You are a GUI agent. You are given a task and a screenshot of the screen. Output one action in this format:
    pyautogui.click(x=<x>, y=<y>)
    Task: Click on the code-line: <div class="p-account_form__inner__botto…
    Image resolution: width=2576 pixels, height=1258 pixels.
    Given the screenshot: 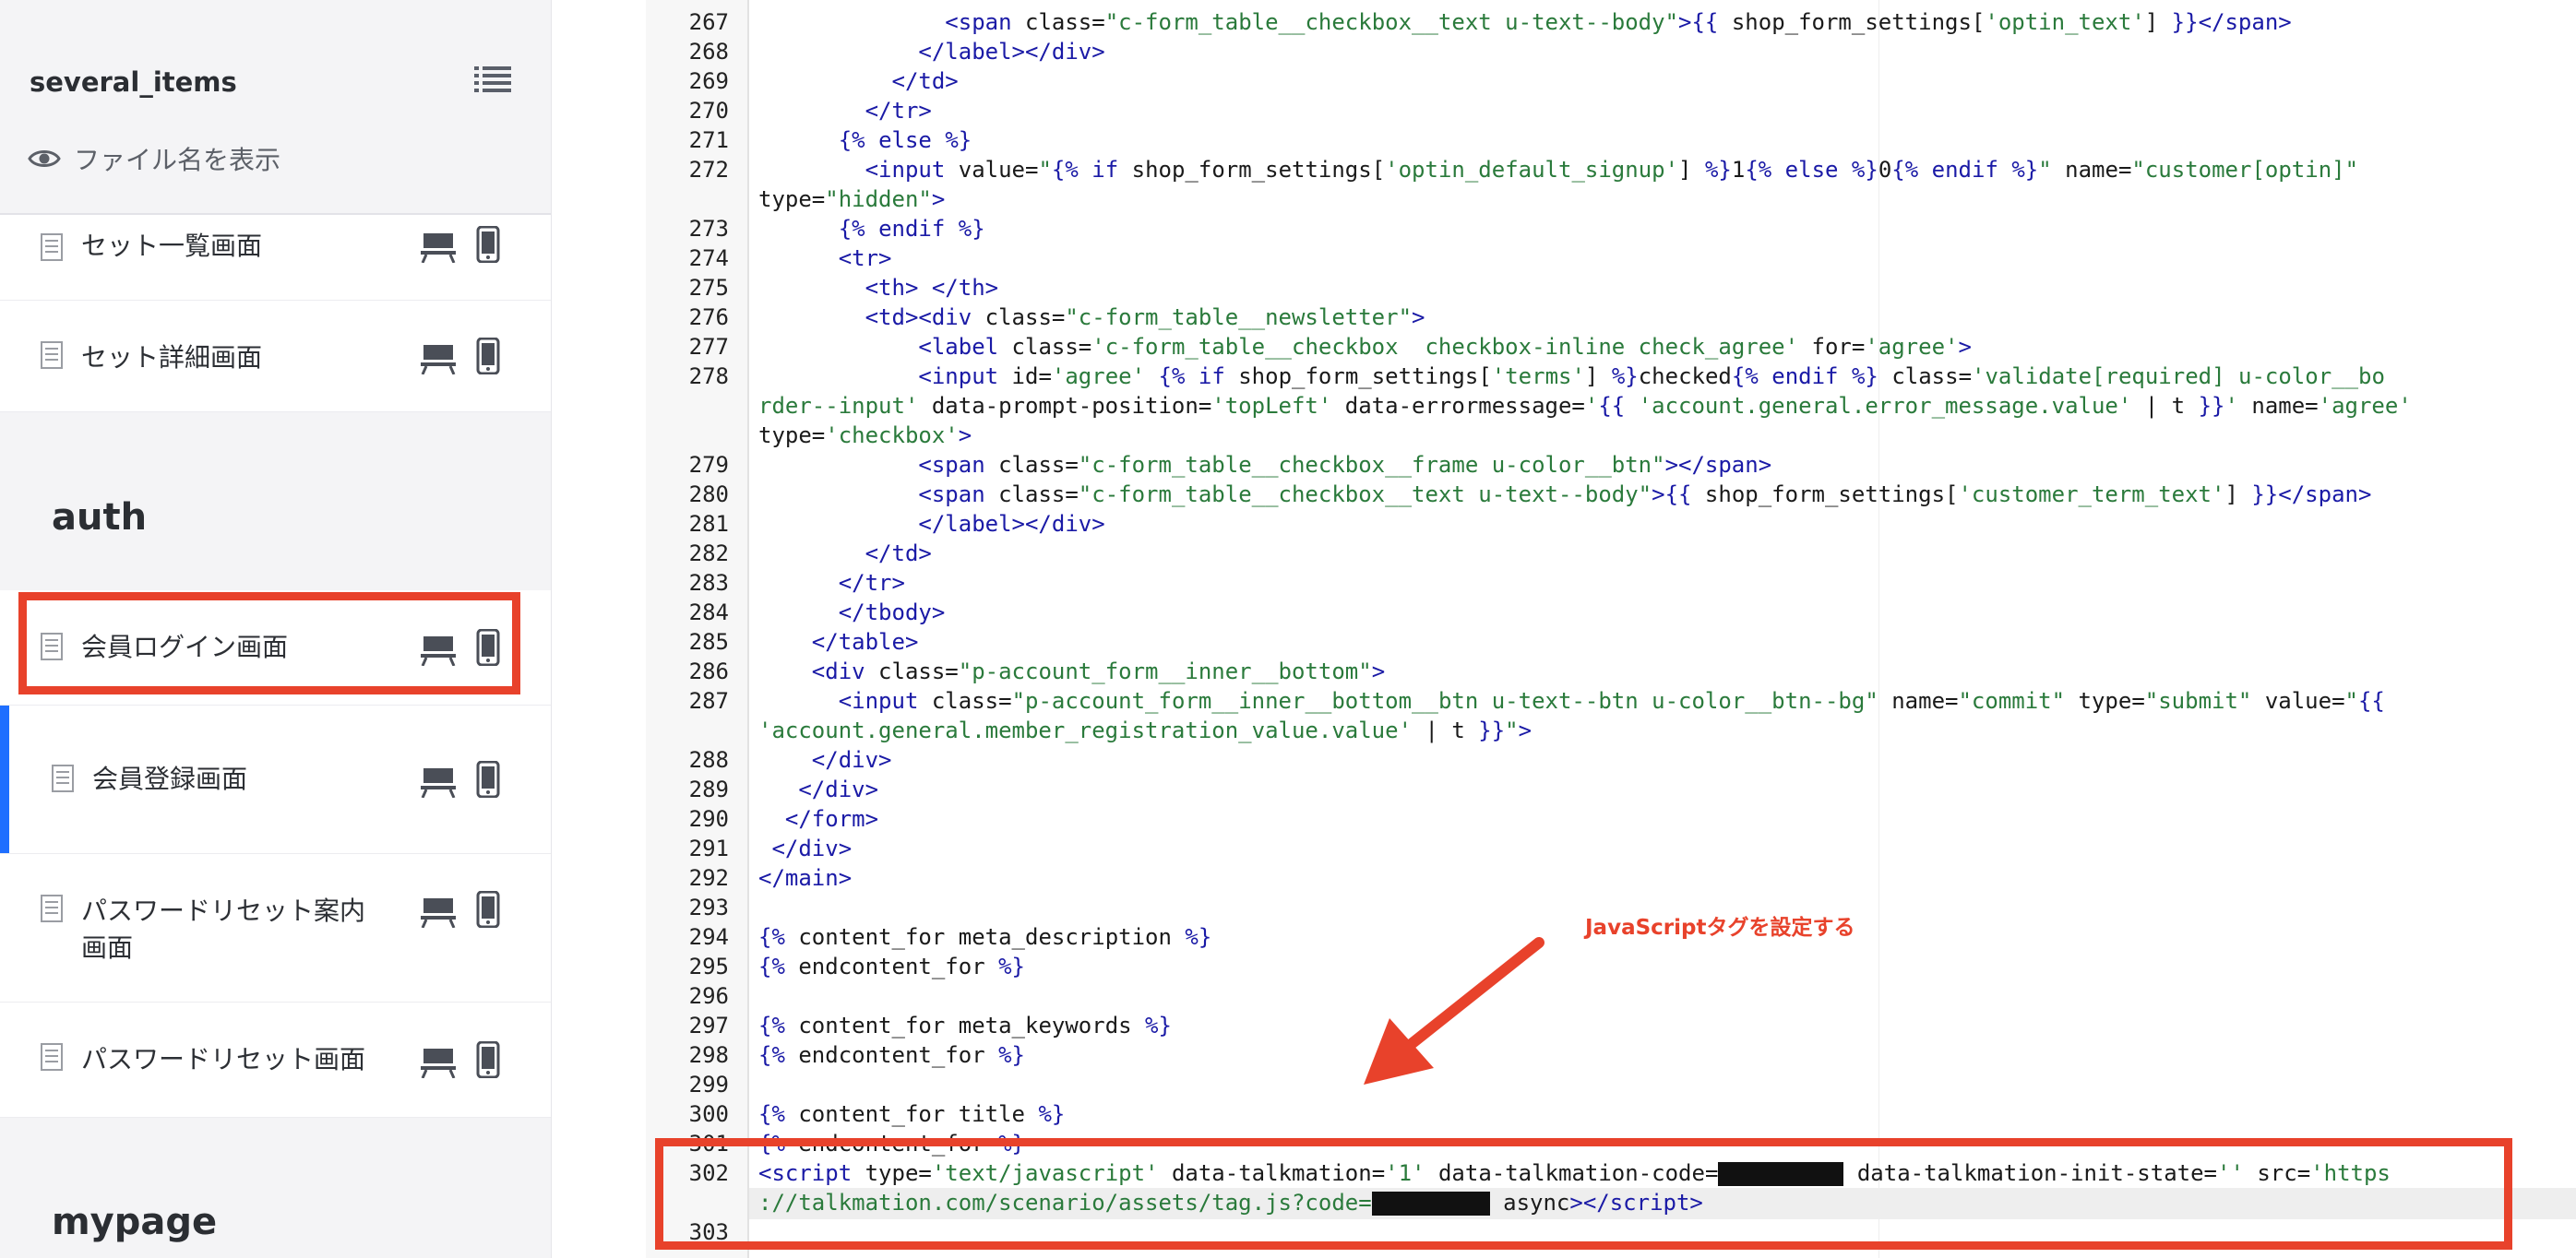 What is the action you would take?
    pyautogui.click(x=1071, y=671)
    